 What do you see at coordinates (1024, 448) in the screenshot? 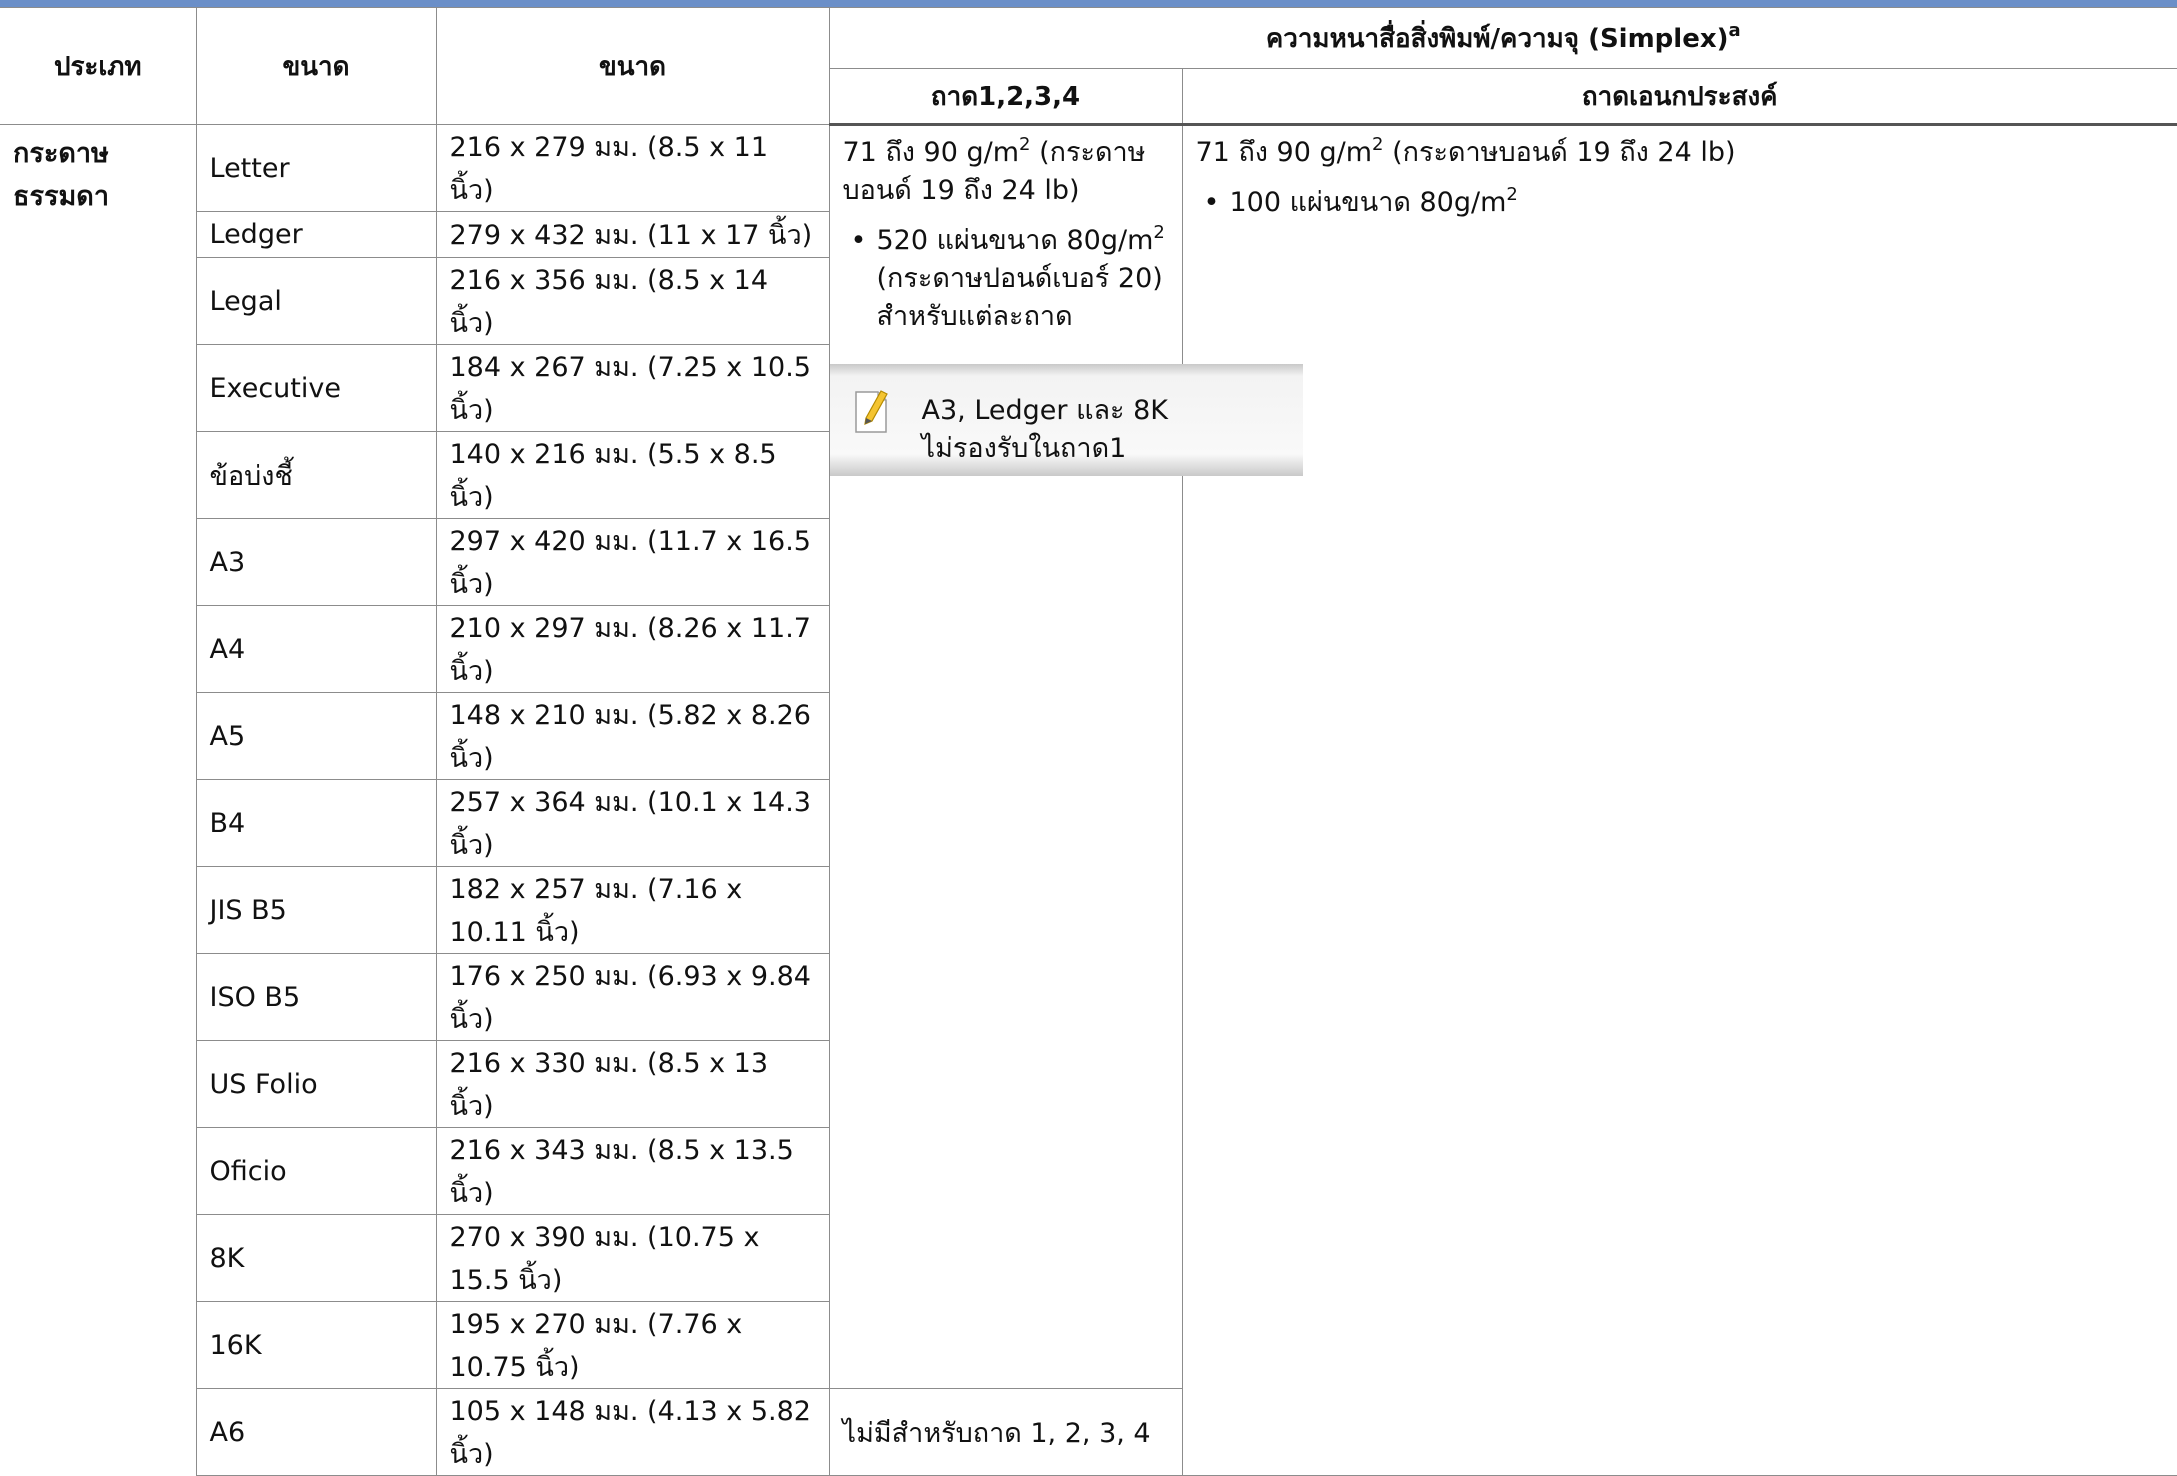
I see `note-line-2: ไม่รองรับในถาด1` at bounding box center [1024, 448].